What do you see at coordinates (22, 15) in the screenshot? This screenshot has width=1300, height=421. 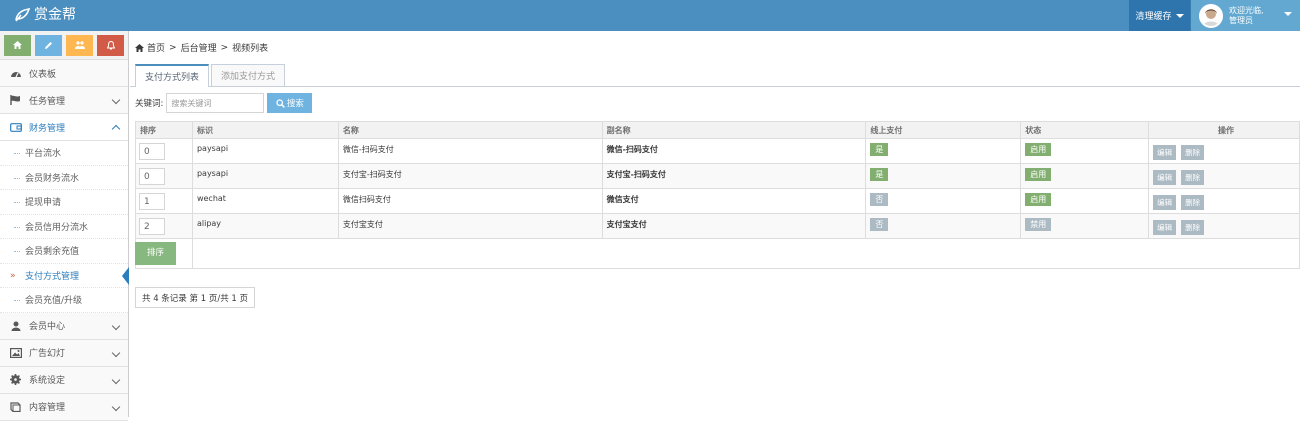 I see `leaf-icon` at bounding box center [22, 15].